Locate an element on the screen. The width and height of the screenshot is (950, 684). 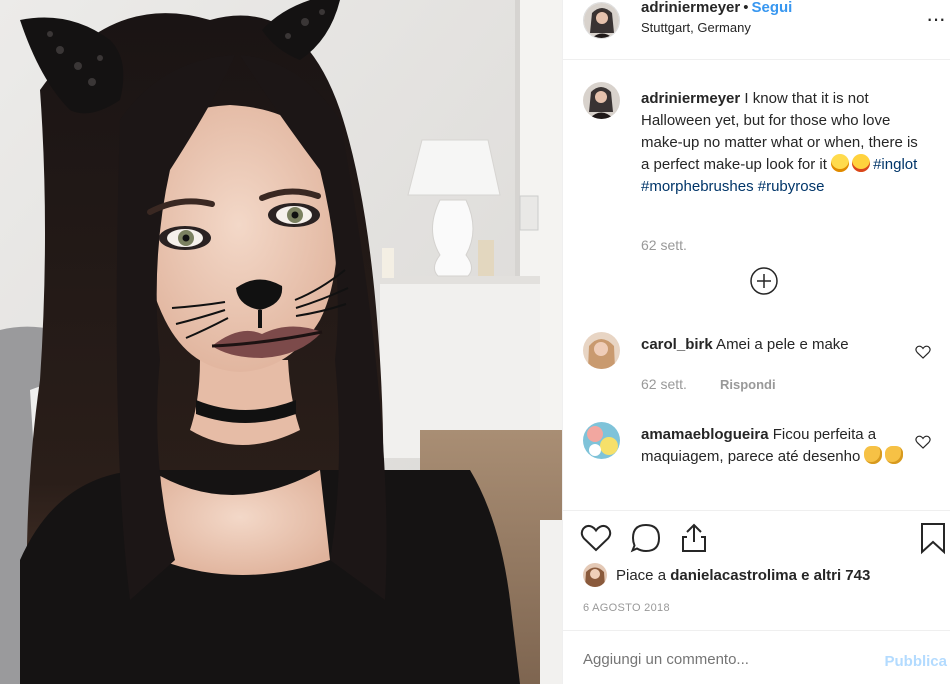
star-struck-icon is located at coordinates (861, 163).